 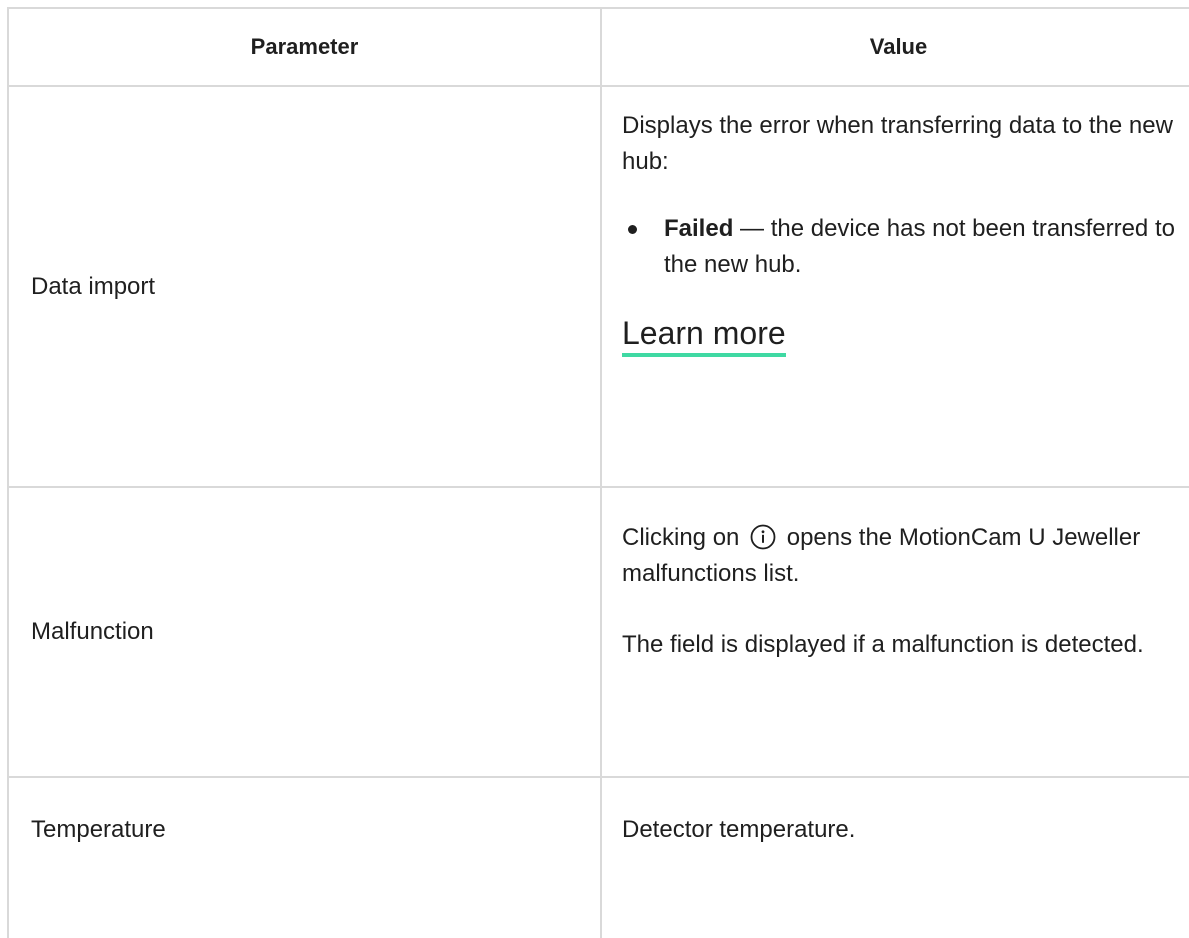 I want to click on column-header-parameter: Parameter, so click(x=305, y=47).